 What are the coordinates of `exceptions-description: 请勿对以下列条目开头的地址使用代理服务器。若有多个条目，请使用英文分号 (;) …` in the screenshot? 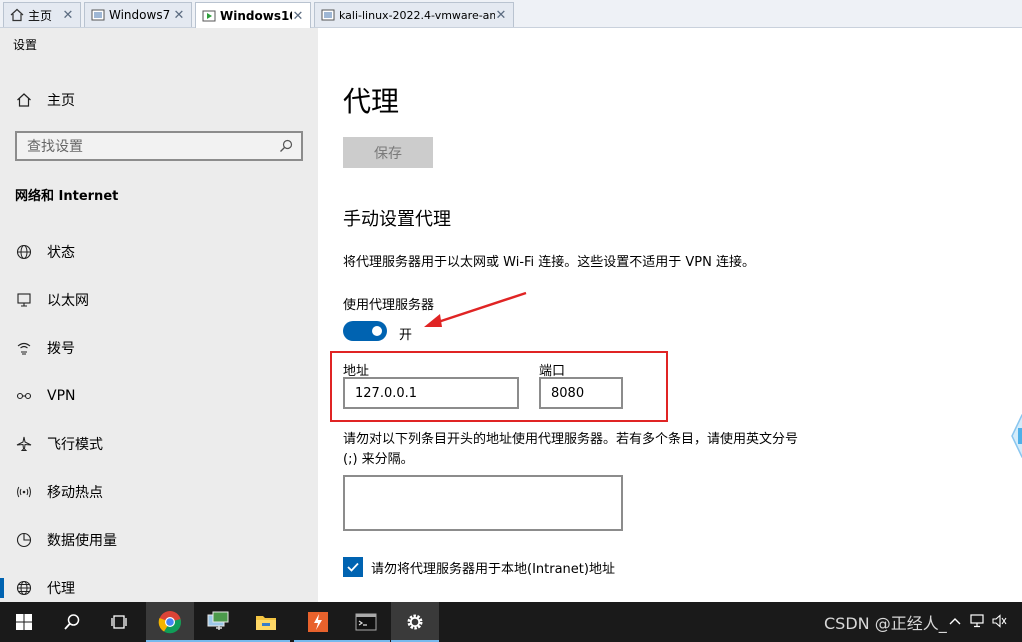 It's located at (571, 449).